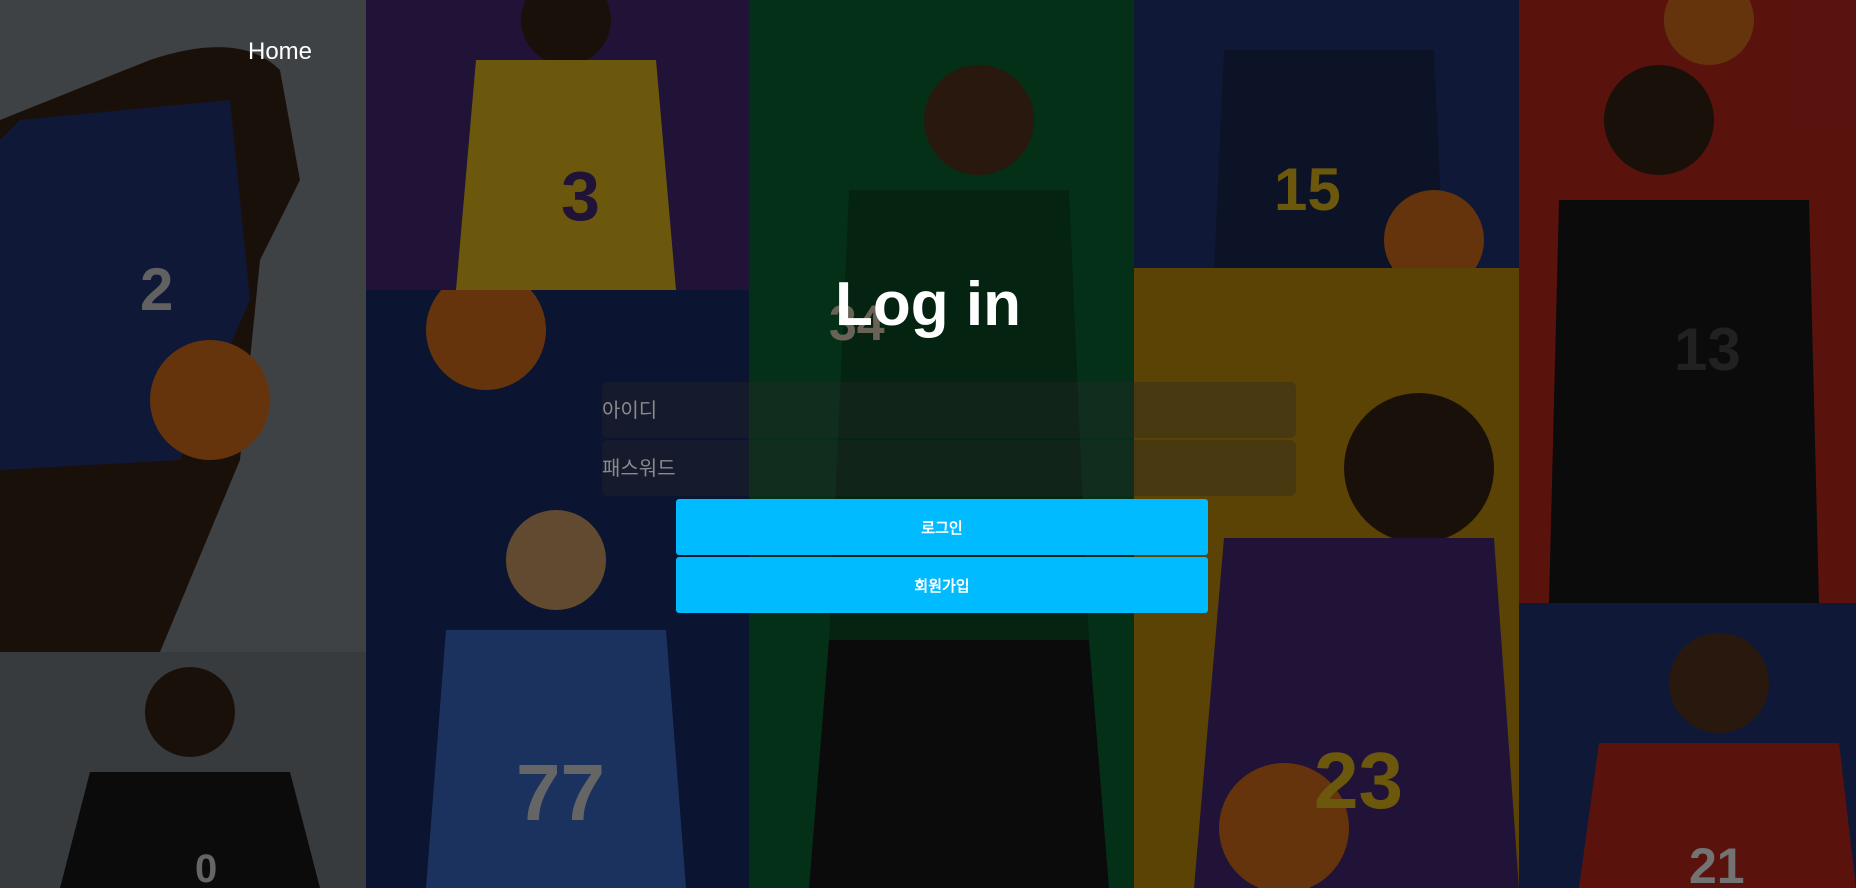 The image size is (1856, 888). What do you see at coordinates (942, 527) in the screenshot?
I see `login-button: 로그인` at bounding box center [942, 527].